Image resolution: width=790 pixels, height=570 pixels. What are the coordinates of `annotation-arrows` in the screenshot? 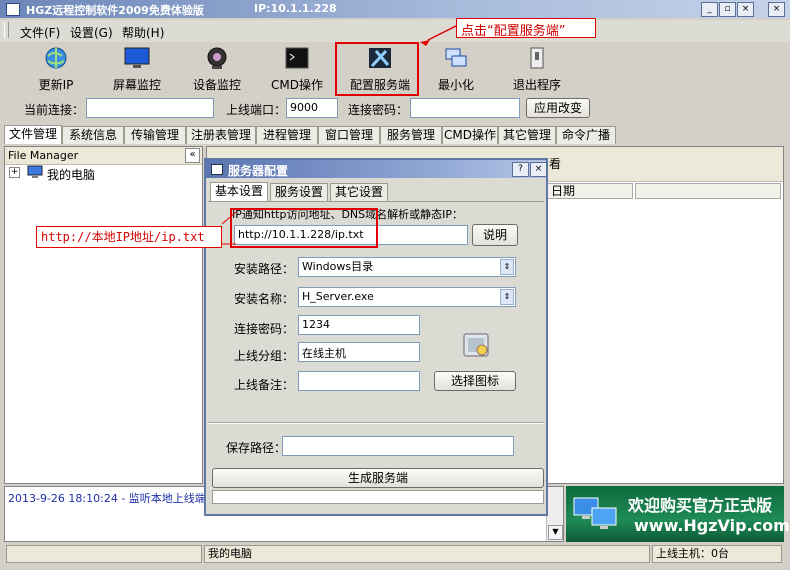 It's located at (339, 135).